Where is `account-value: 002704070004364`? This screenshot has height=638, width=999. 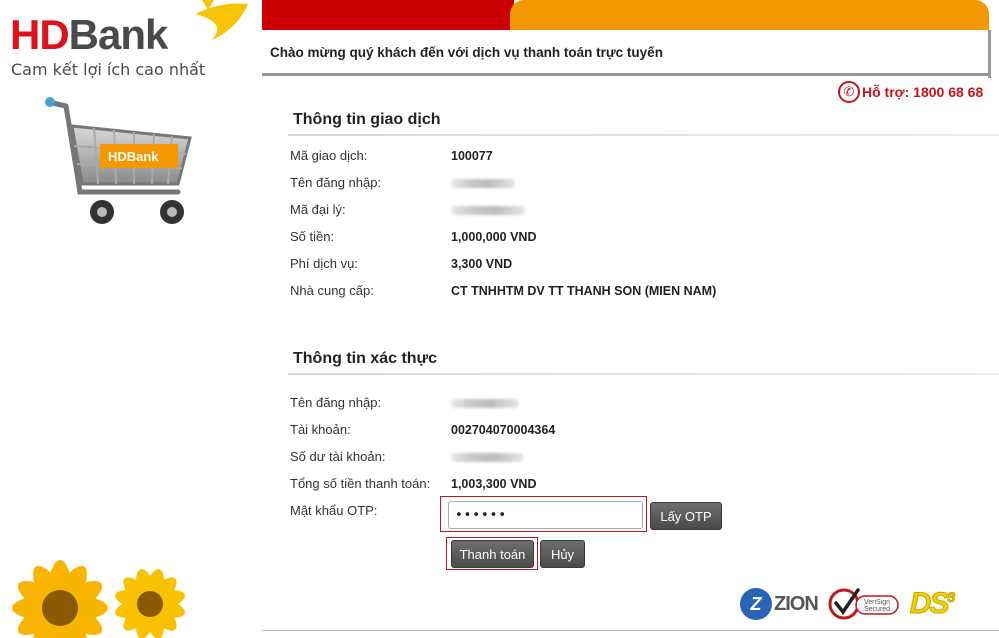 account-value: 002704070004364 is located at coordinates (503, 430).